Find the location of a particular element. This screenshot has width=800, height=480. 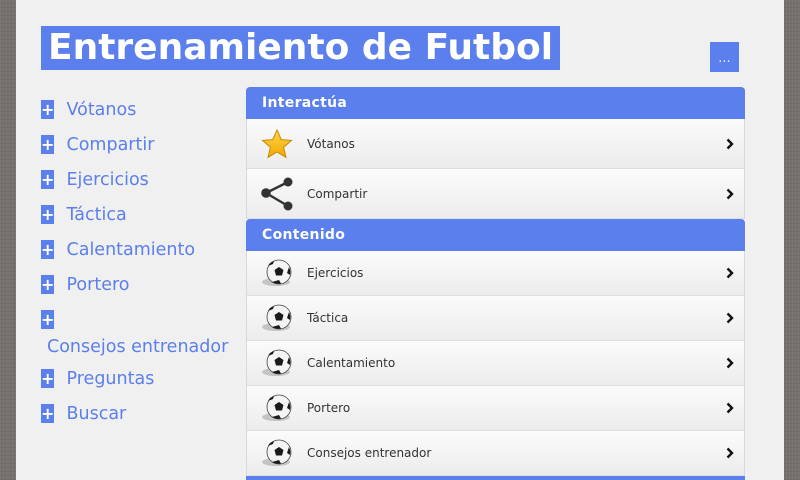

share-icon is located at coordinates (277, 193).